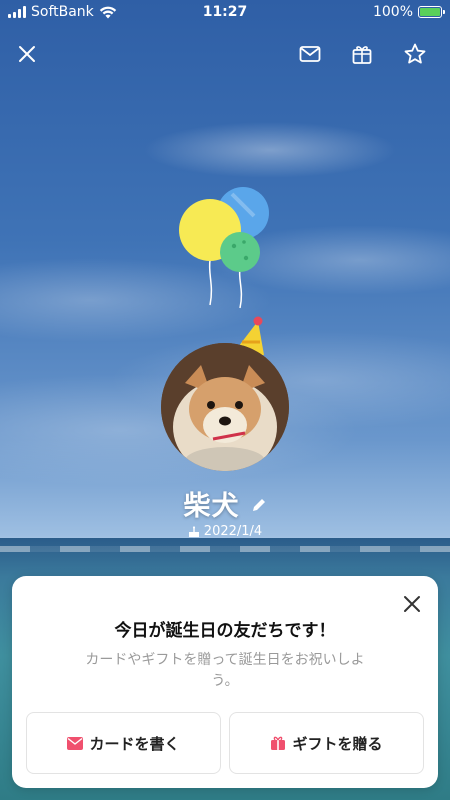 The height and width of the screenshot is (800, 450). Describe the element at coordinates (225, 631) in the screenshot. I see `card-title: 今日が誕生日の友だちです！` at that location.